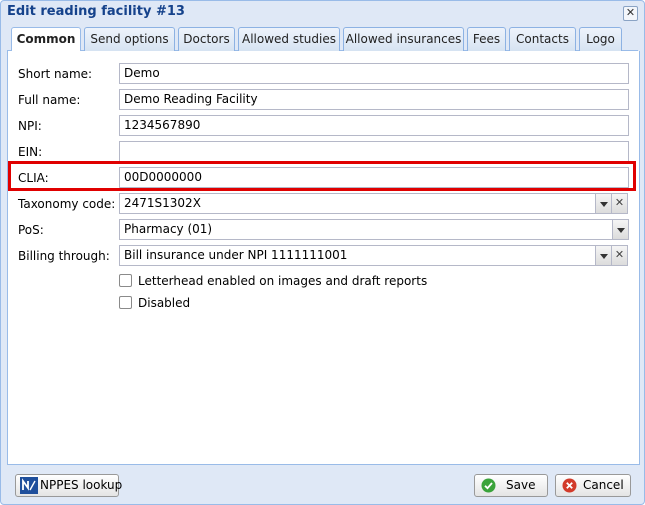  I want to click on tab-label: Allowed studies, so click(289, 39).